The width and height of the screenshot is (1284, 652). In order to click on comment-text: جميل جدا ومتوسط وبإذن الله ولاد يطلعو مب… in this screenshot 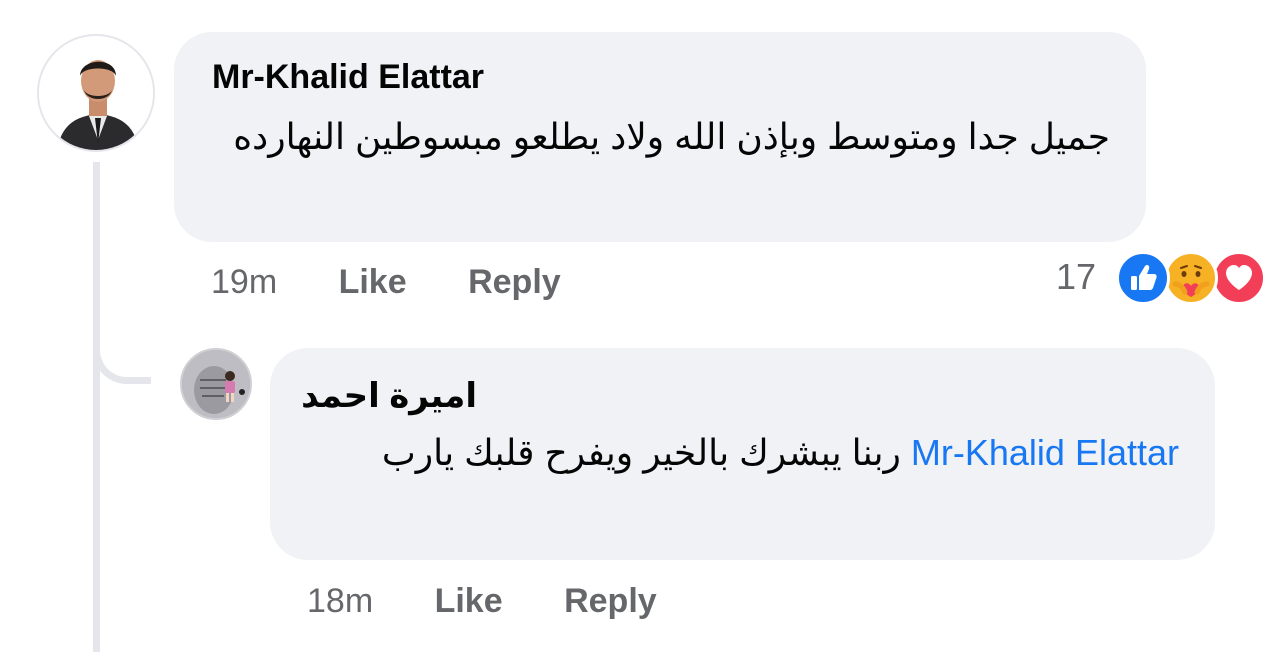, I will do `click(671, 136)`.